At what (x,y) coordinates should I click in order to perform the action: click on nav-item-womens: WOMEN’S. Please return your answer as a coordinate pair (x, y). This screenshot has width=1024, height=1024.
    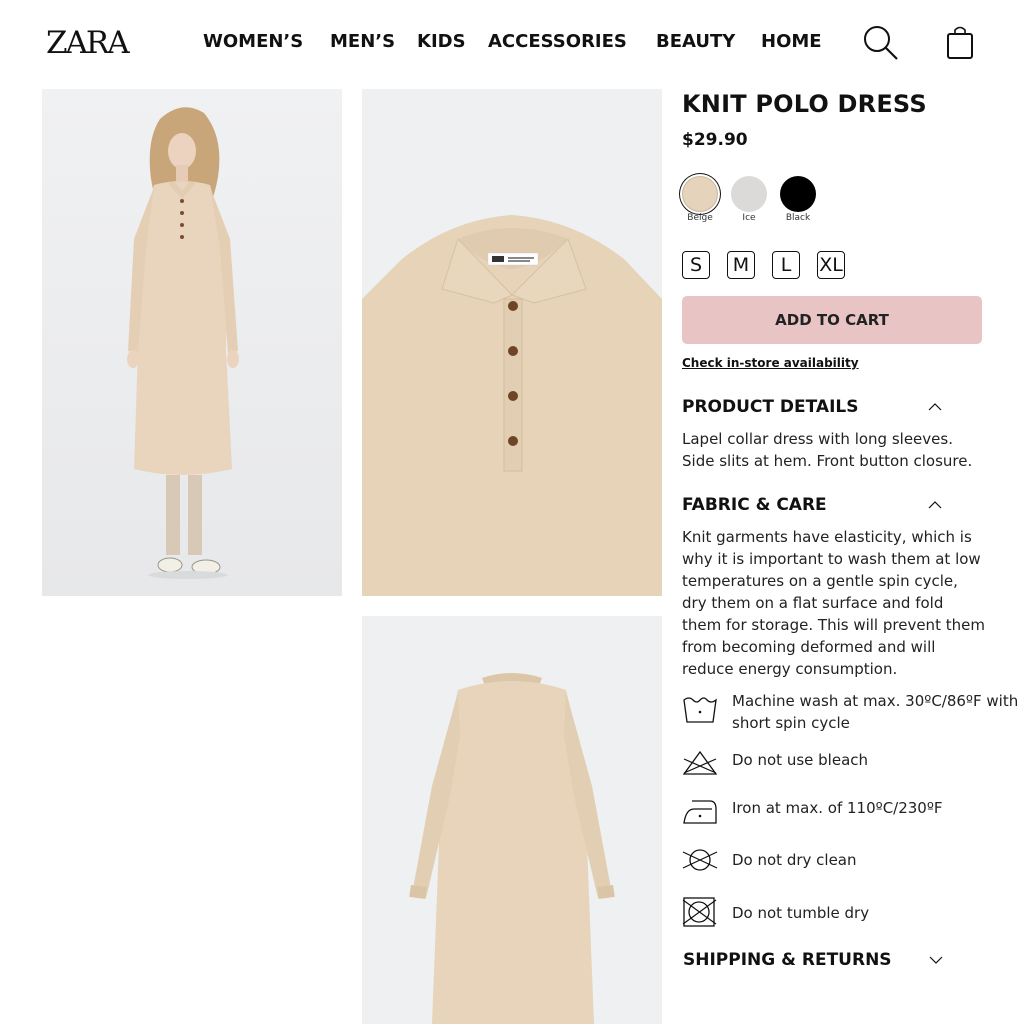
    Looking at the image, I should click on (253, 42).